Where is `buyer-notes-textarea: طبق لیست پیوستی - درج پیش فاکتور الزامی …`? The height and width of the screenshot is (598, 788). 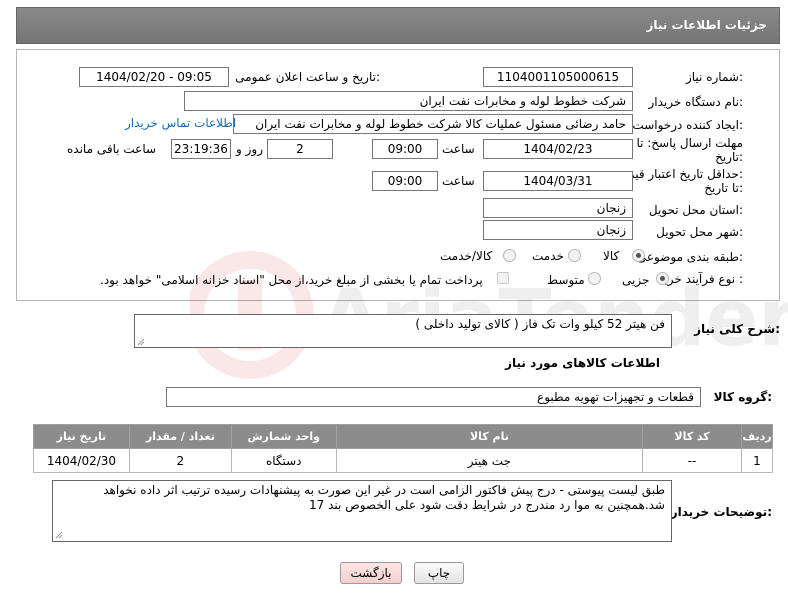 buyer-notes-textarea: طبق لیست پیوستی - درج پیش فاکتور الزامی … is located at coordinates (362, 511).